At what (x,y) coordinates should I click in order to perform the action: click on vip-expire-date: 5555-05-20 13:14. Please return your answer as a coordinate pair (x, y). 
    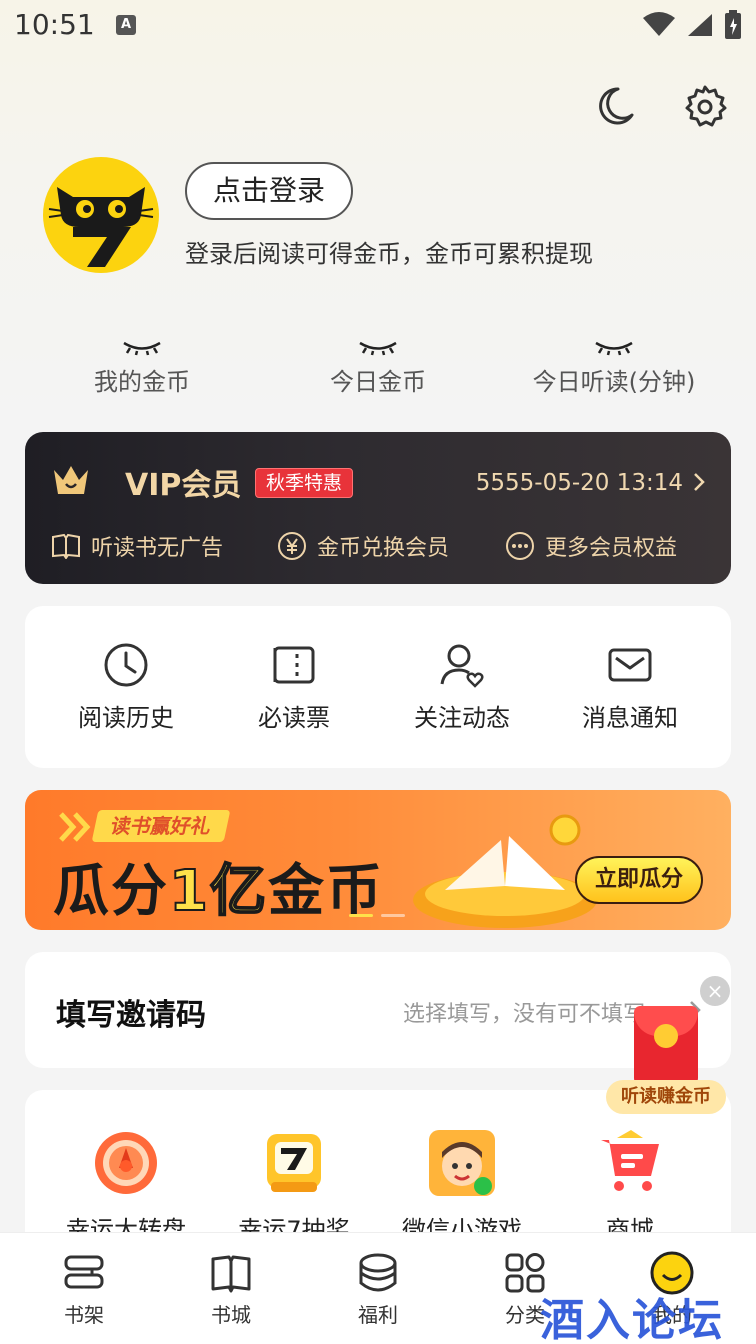
    Looking at the image, I should click on (579, 483).